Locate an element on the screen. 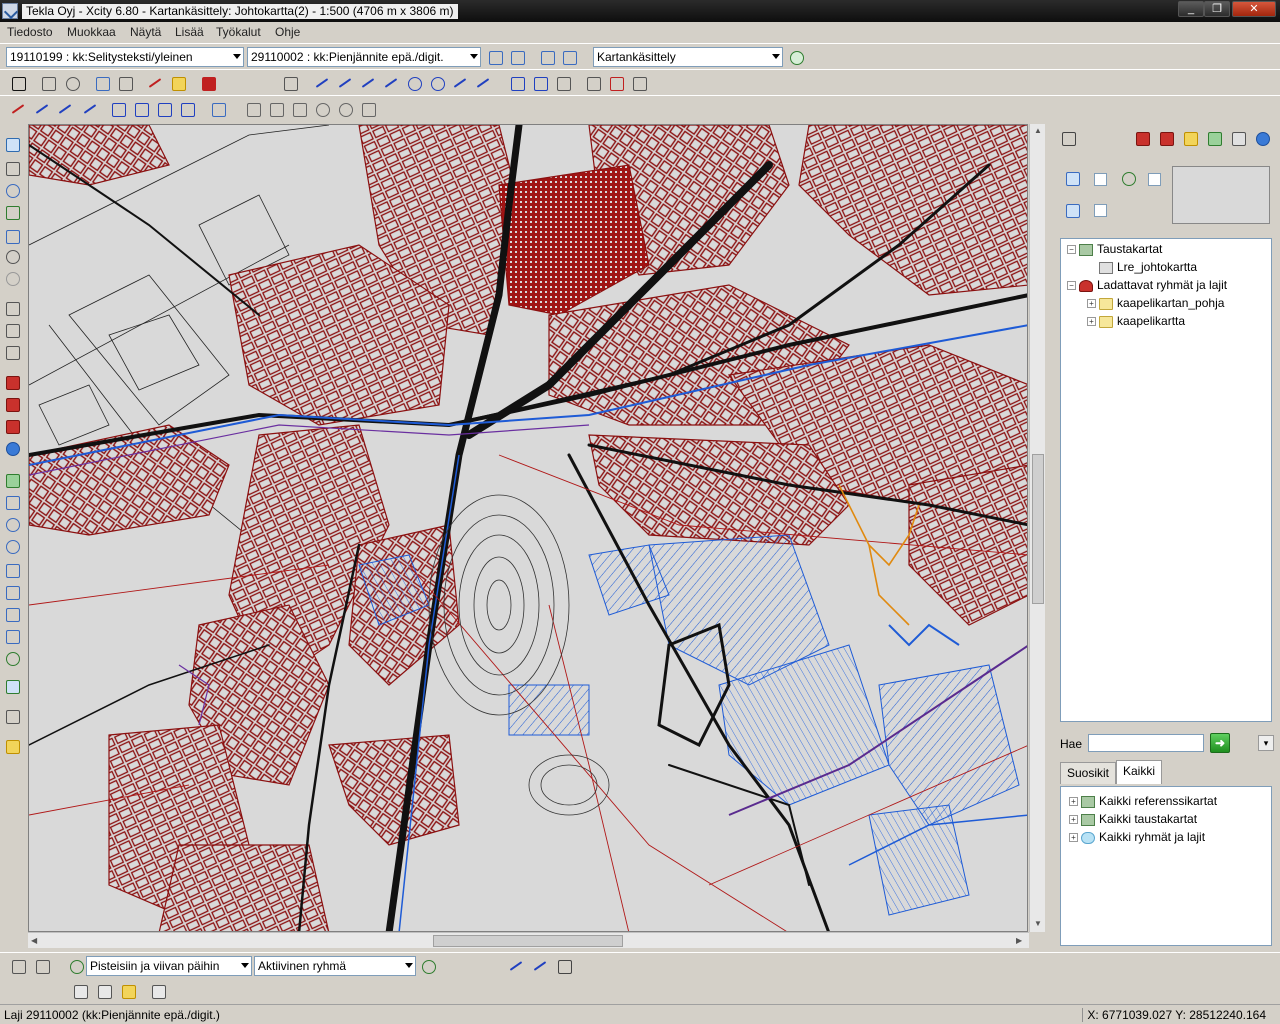 This screenshot has height=1024, width=1280. menu-muokkaa: Muokkaa is located at coordinates (91, 32).